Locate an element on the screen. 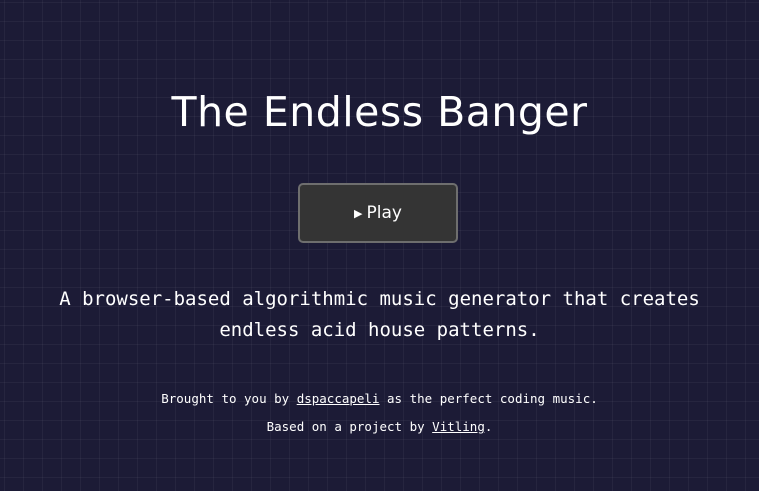  author-link: dspaccapeli is located at coordinates (338, 398).